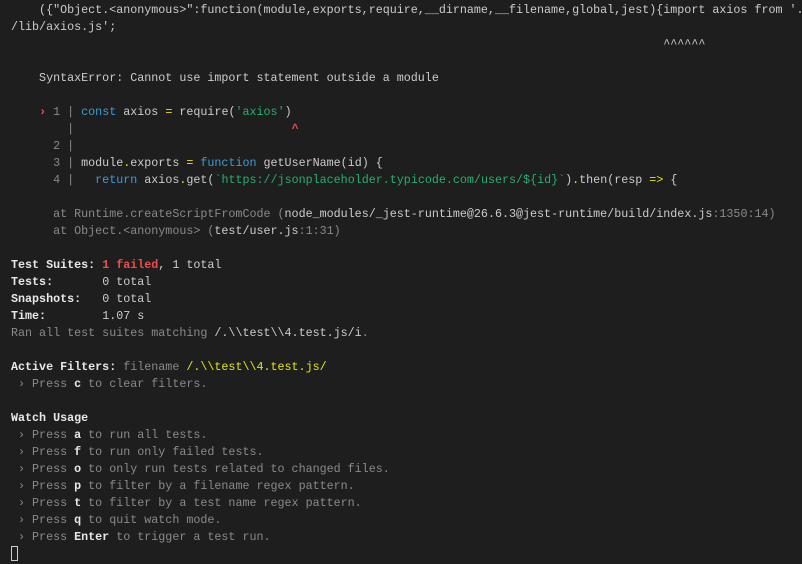 Image resolution: width=802 pixels, height=564 pixels. I want to click on terminal-text: to quit watch mode., so click(151, 520).